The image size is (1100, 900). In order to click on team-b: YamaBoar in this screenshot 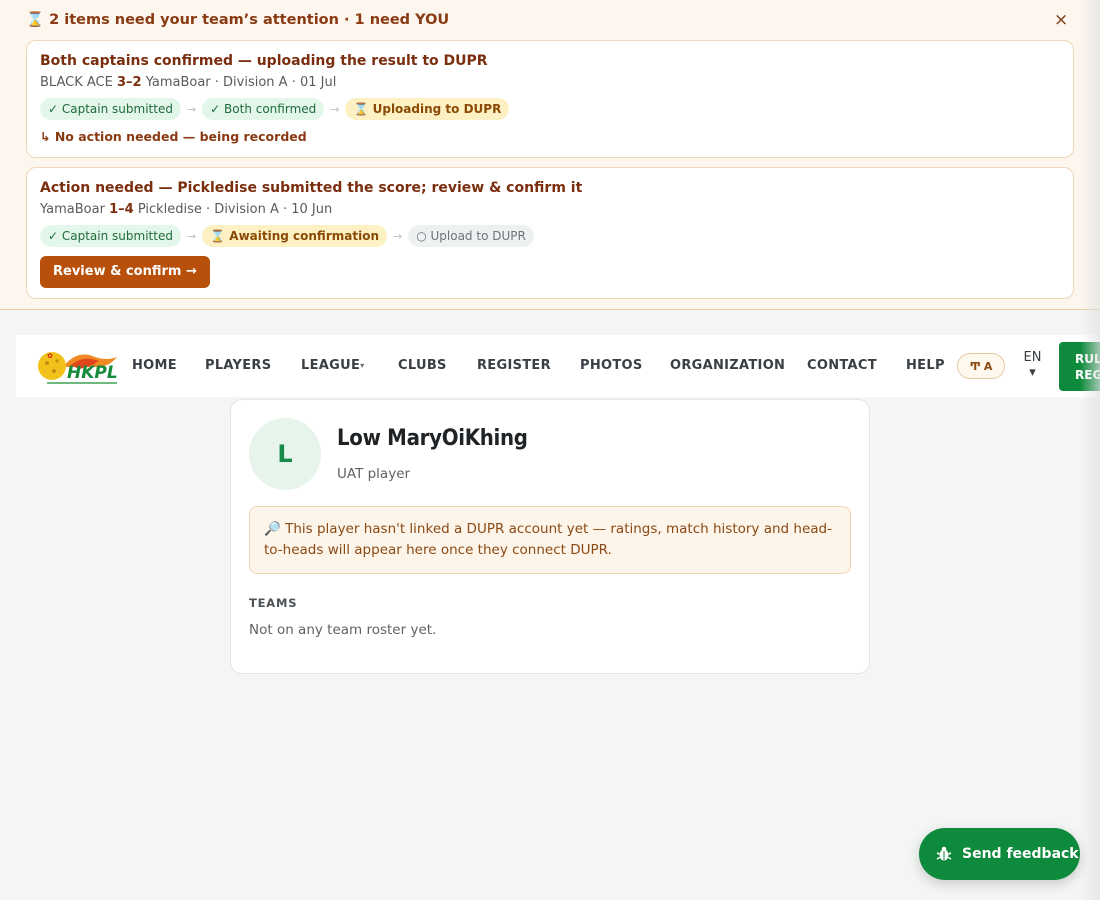, I will do `click(178, 82)`.